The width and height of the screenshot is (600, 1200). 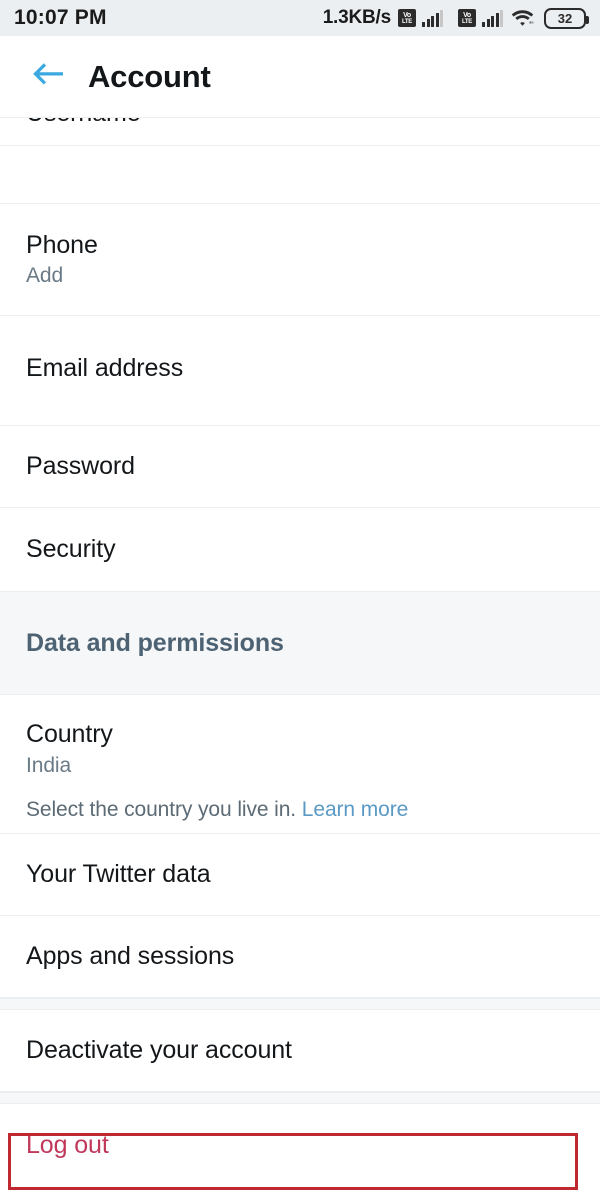 I want to click on country-label: Country, so click(x=69, y=734).